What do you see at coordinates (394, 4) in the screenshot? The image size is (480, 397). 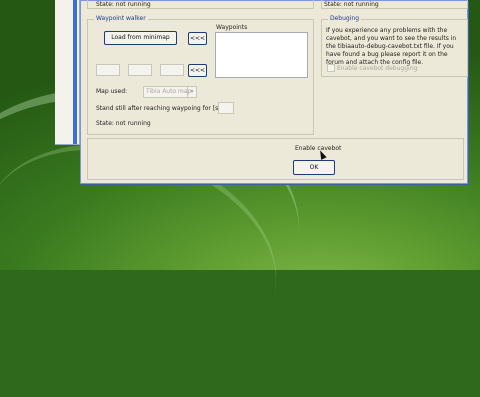 I see `top-right-group: State: not running` at bounding box center [394, 4].